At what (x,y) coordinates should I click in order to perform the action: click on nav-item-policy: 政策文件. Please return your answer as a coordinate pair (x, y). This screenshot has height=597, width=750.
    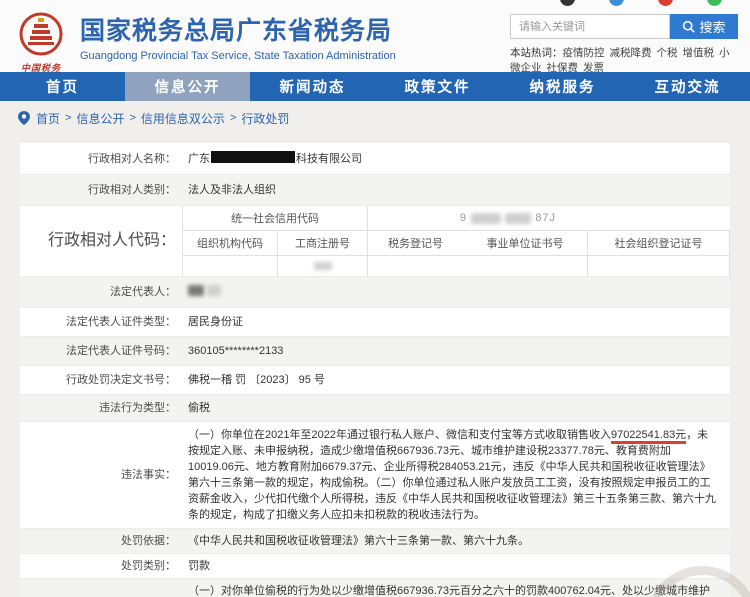
    Looking at the image, I should click on (437, 86).